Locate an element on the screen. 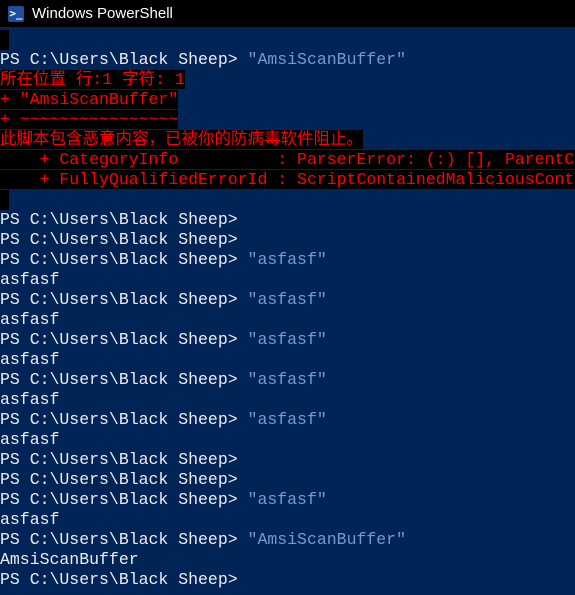 The height and width of the screenshot is (595, 575). error-line: 所在位置 行:1 字符: 1 is located at coordinates (287, 80).